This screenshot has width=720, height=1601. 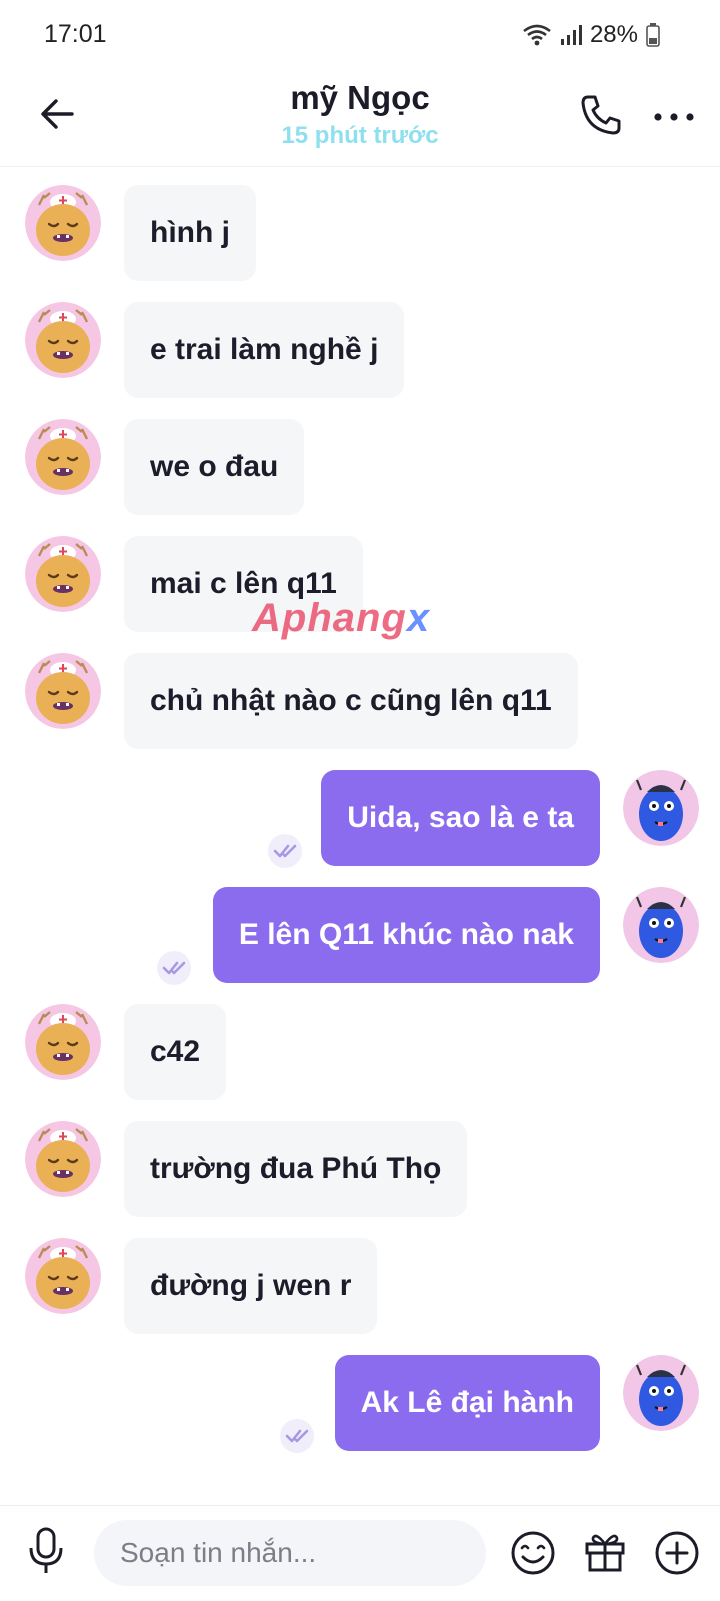 What do you see at coordinates (214, 467) in the screenshot?
I see `message-bubble: we o đau` at bounding box center [214, 467].